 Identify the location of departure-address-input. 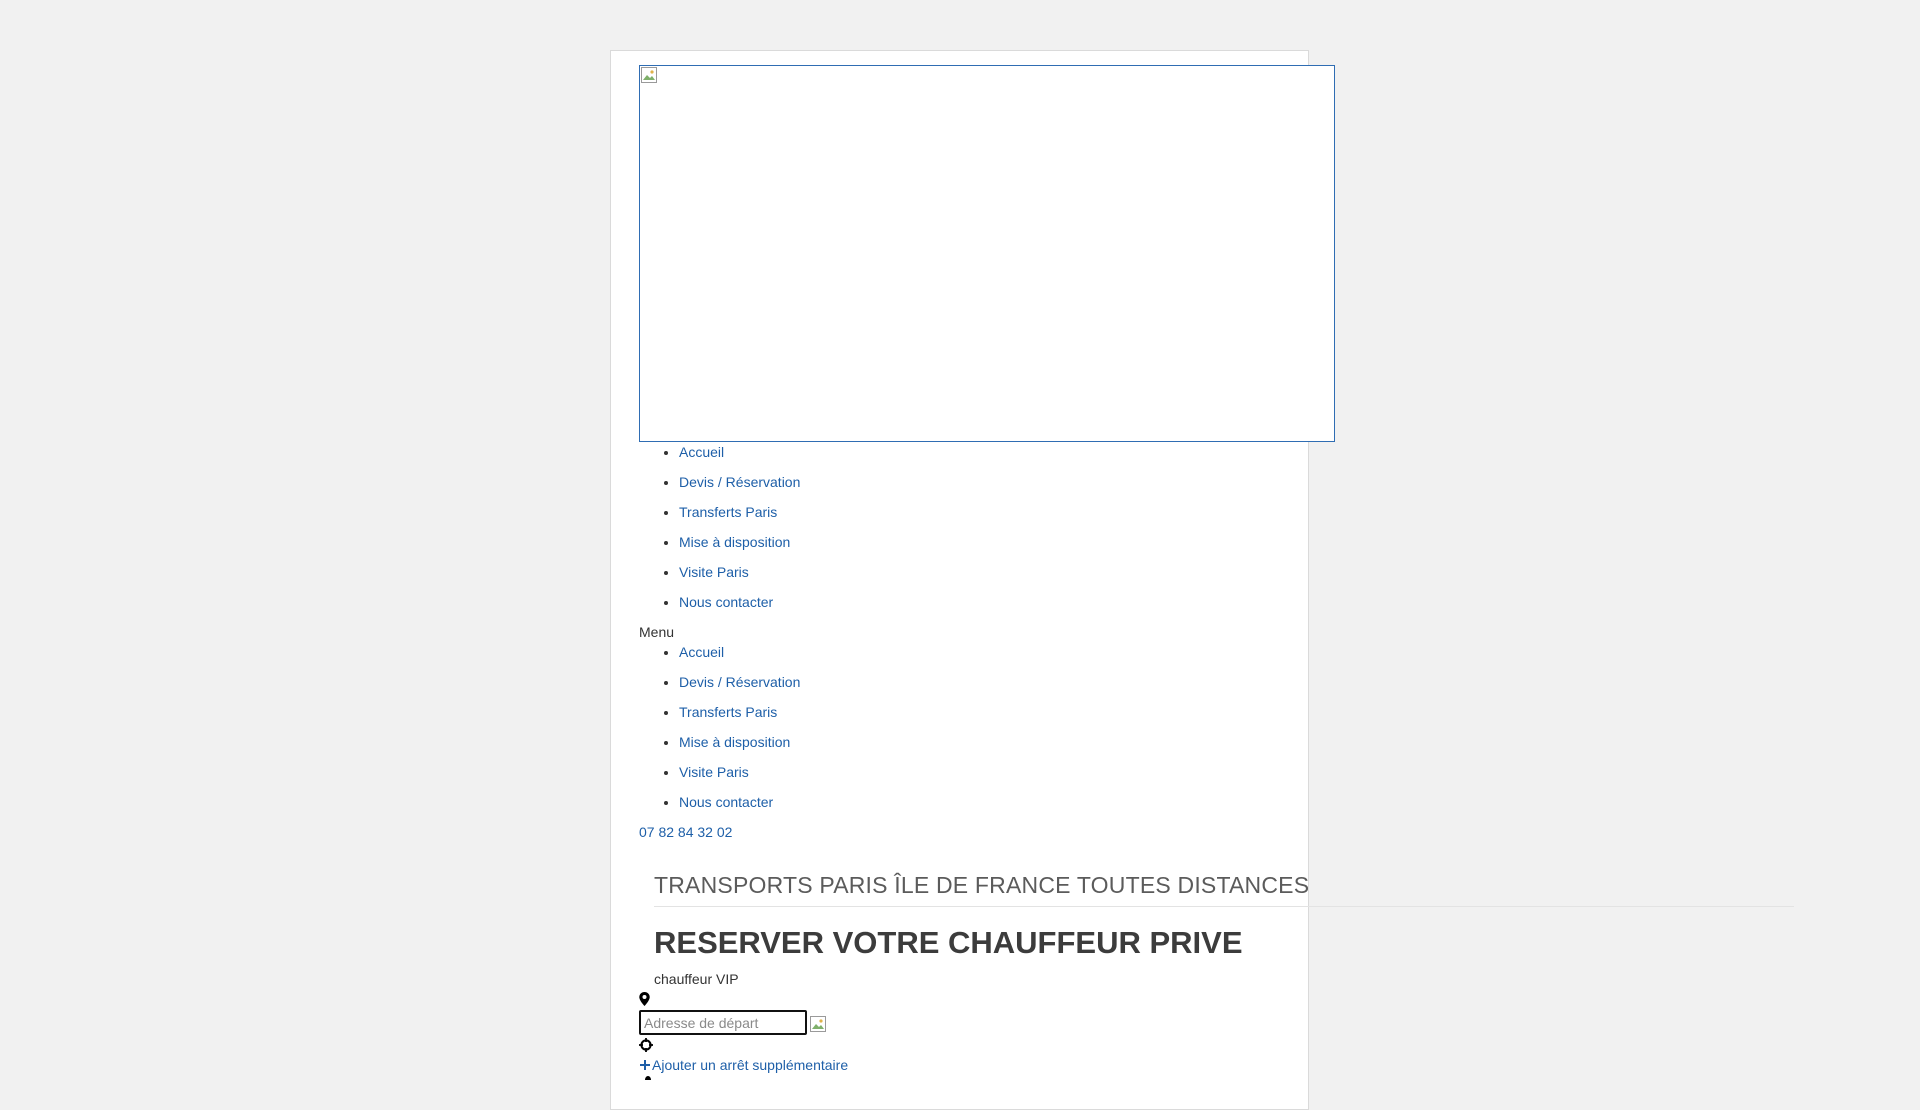
(723, 1022).